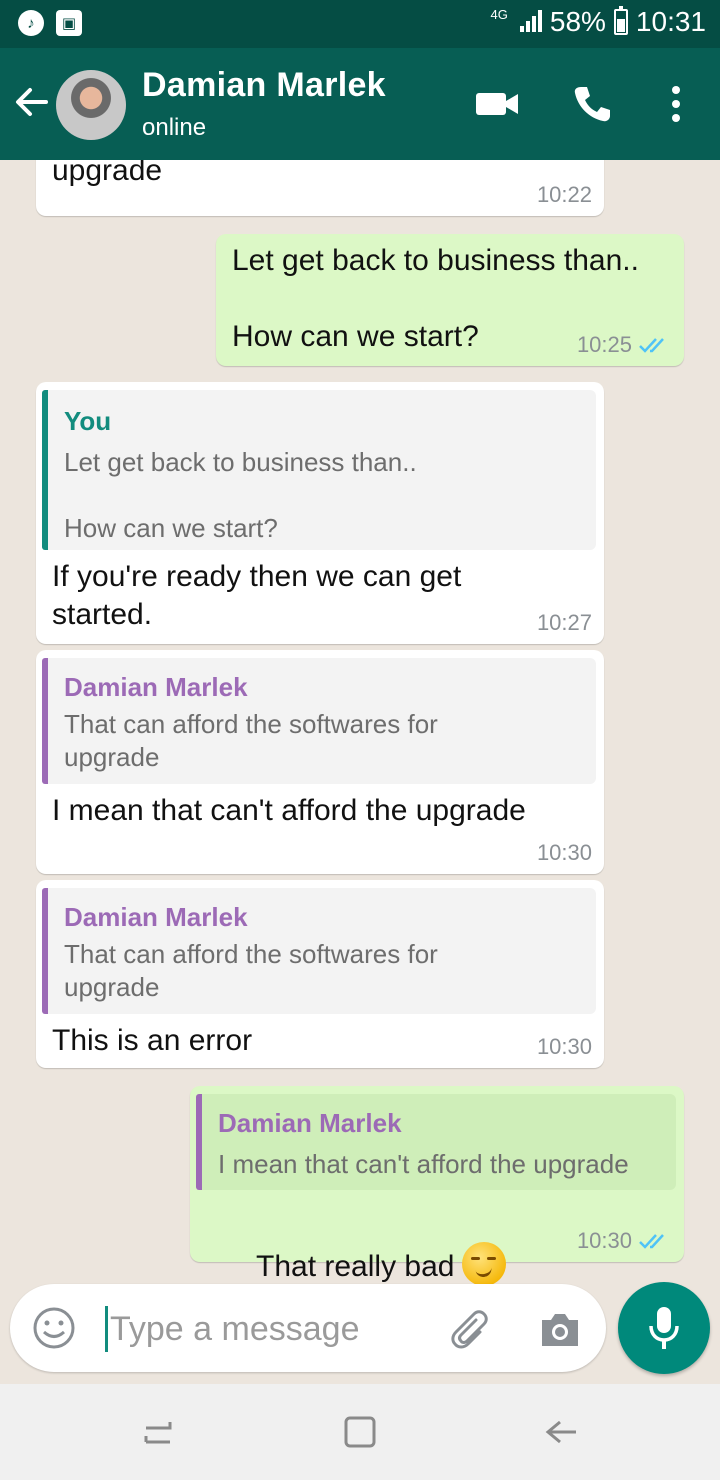 The width and height of the screenshot is (720, 1480). Describe the element at coordinates (499, 14) in the screenshot. I see `network-type: 4G` at that location.